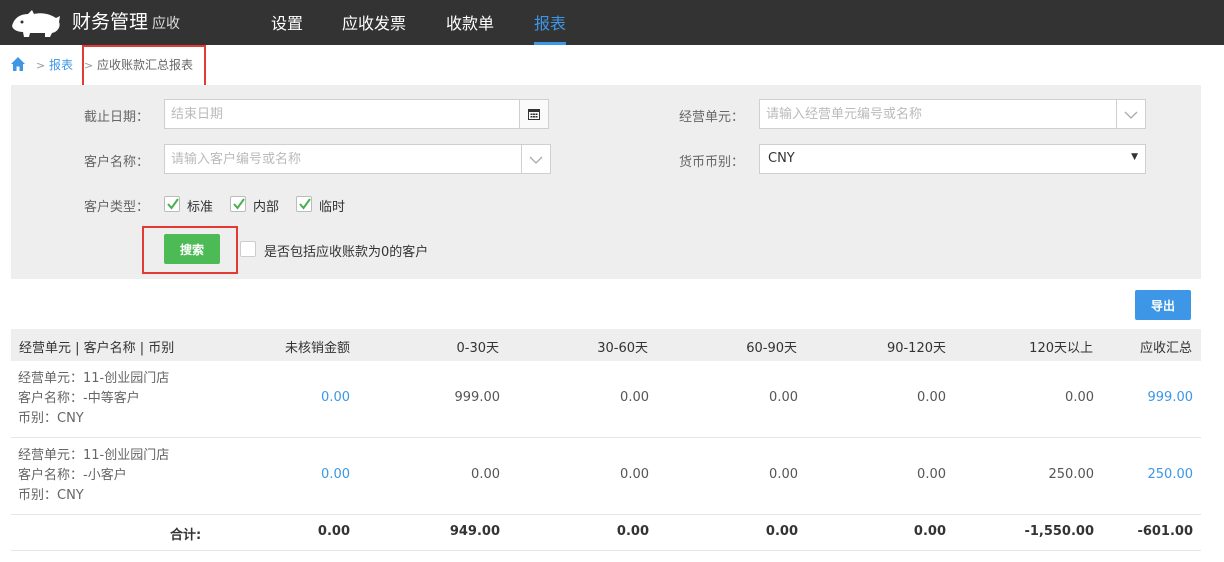 The height and width of the screenshot is (562, 1224). I want to click on total-30-60: 0.00, so click(632, 531).